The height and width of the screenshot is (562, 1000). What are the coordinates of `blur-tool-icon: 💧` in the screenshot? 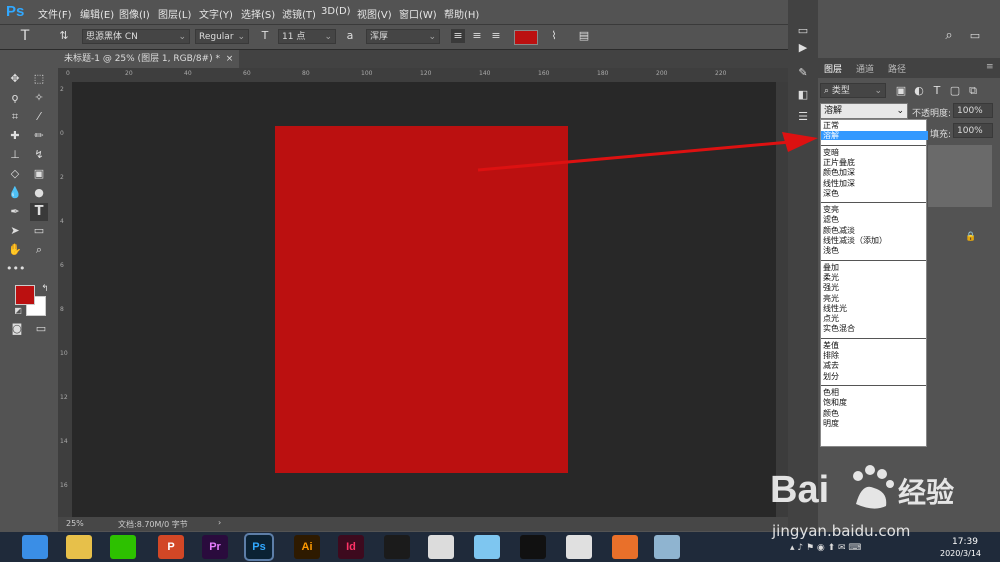 It's located at (15, 193).